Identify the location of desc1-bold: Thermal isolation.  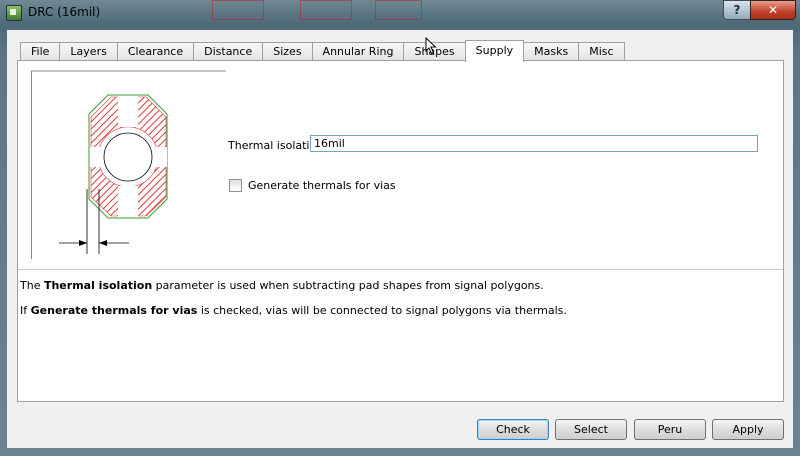
(98, 285).